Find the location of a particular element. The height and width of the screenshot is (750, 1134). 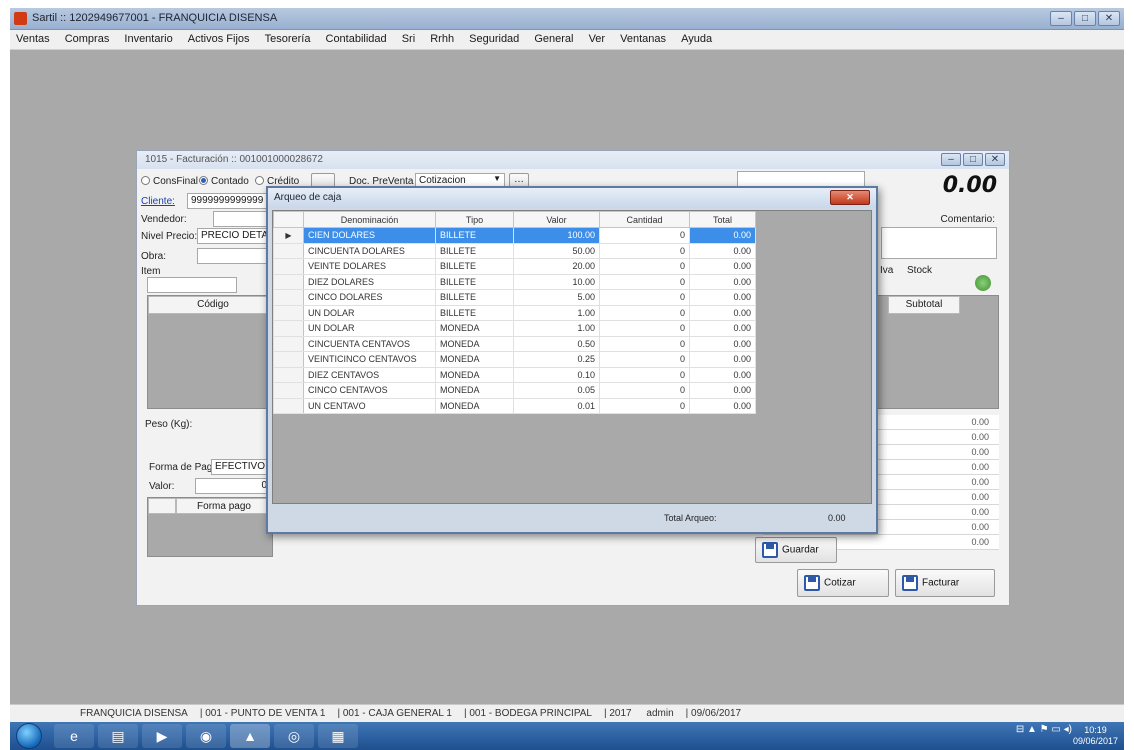

chrome-icon: ◉ is located at coordinates (206, 736).